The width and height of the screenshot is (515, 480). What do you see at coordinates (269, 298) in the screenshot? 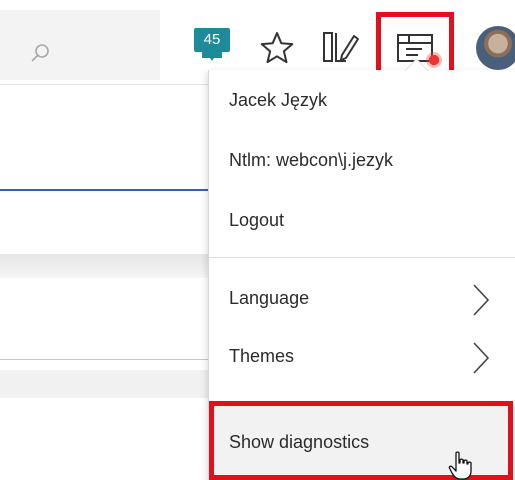
I see `language-item: Language` at bounding box center [269, 298].